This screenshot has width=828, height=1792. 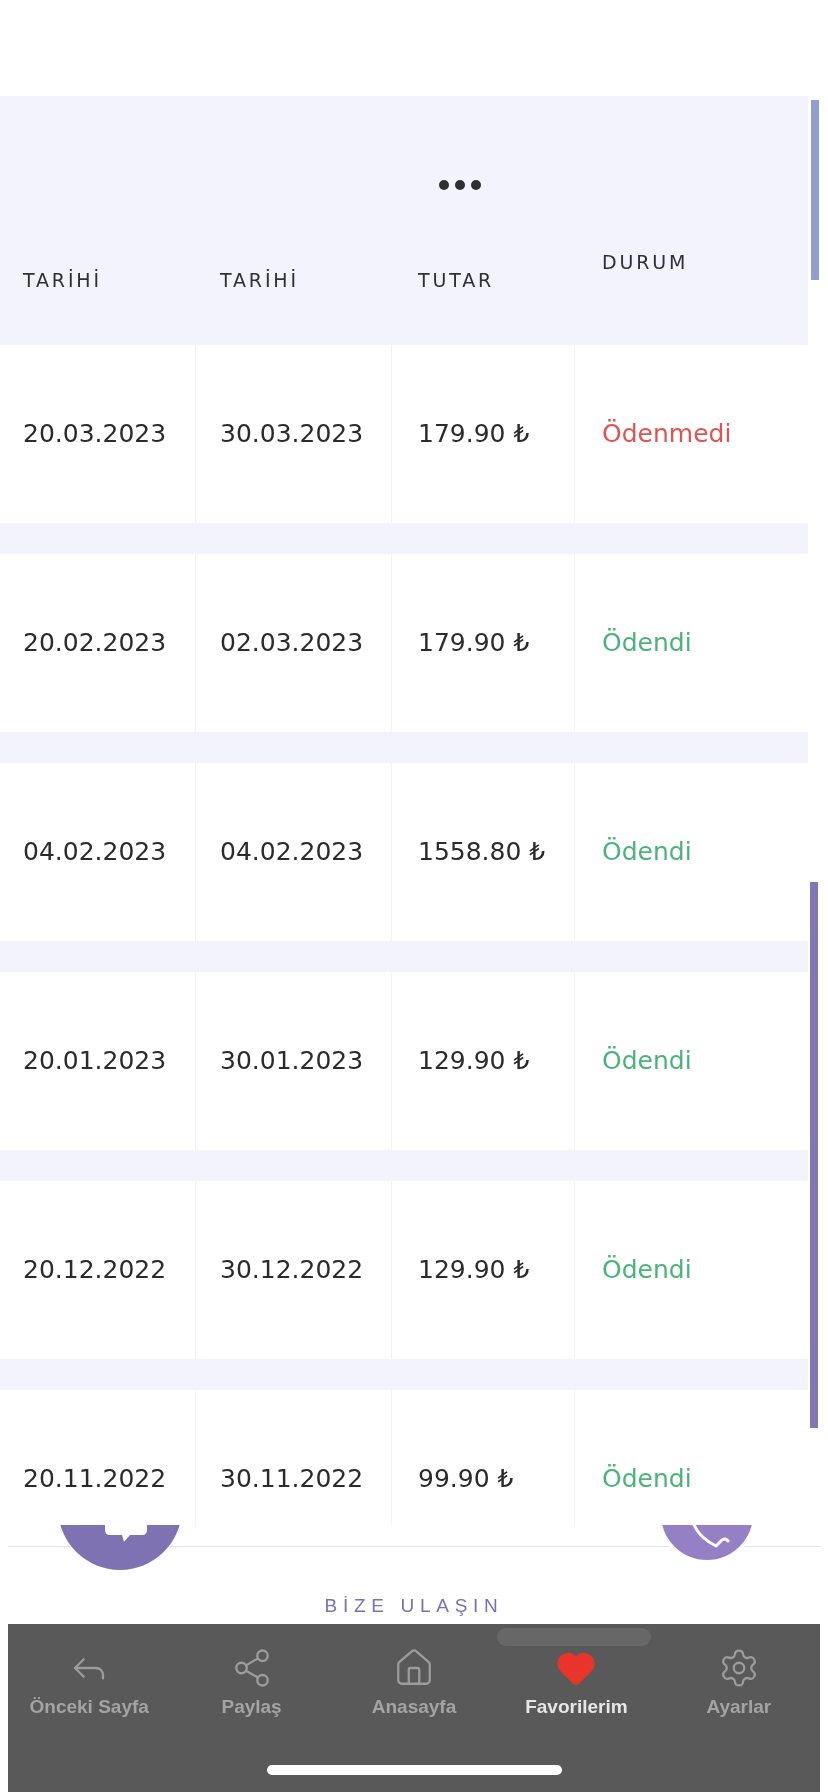 I want to click on date-text: 20.02.2023, so click(x=95, y=642).